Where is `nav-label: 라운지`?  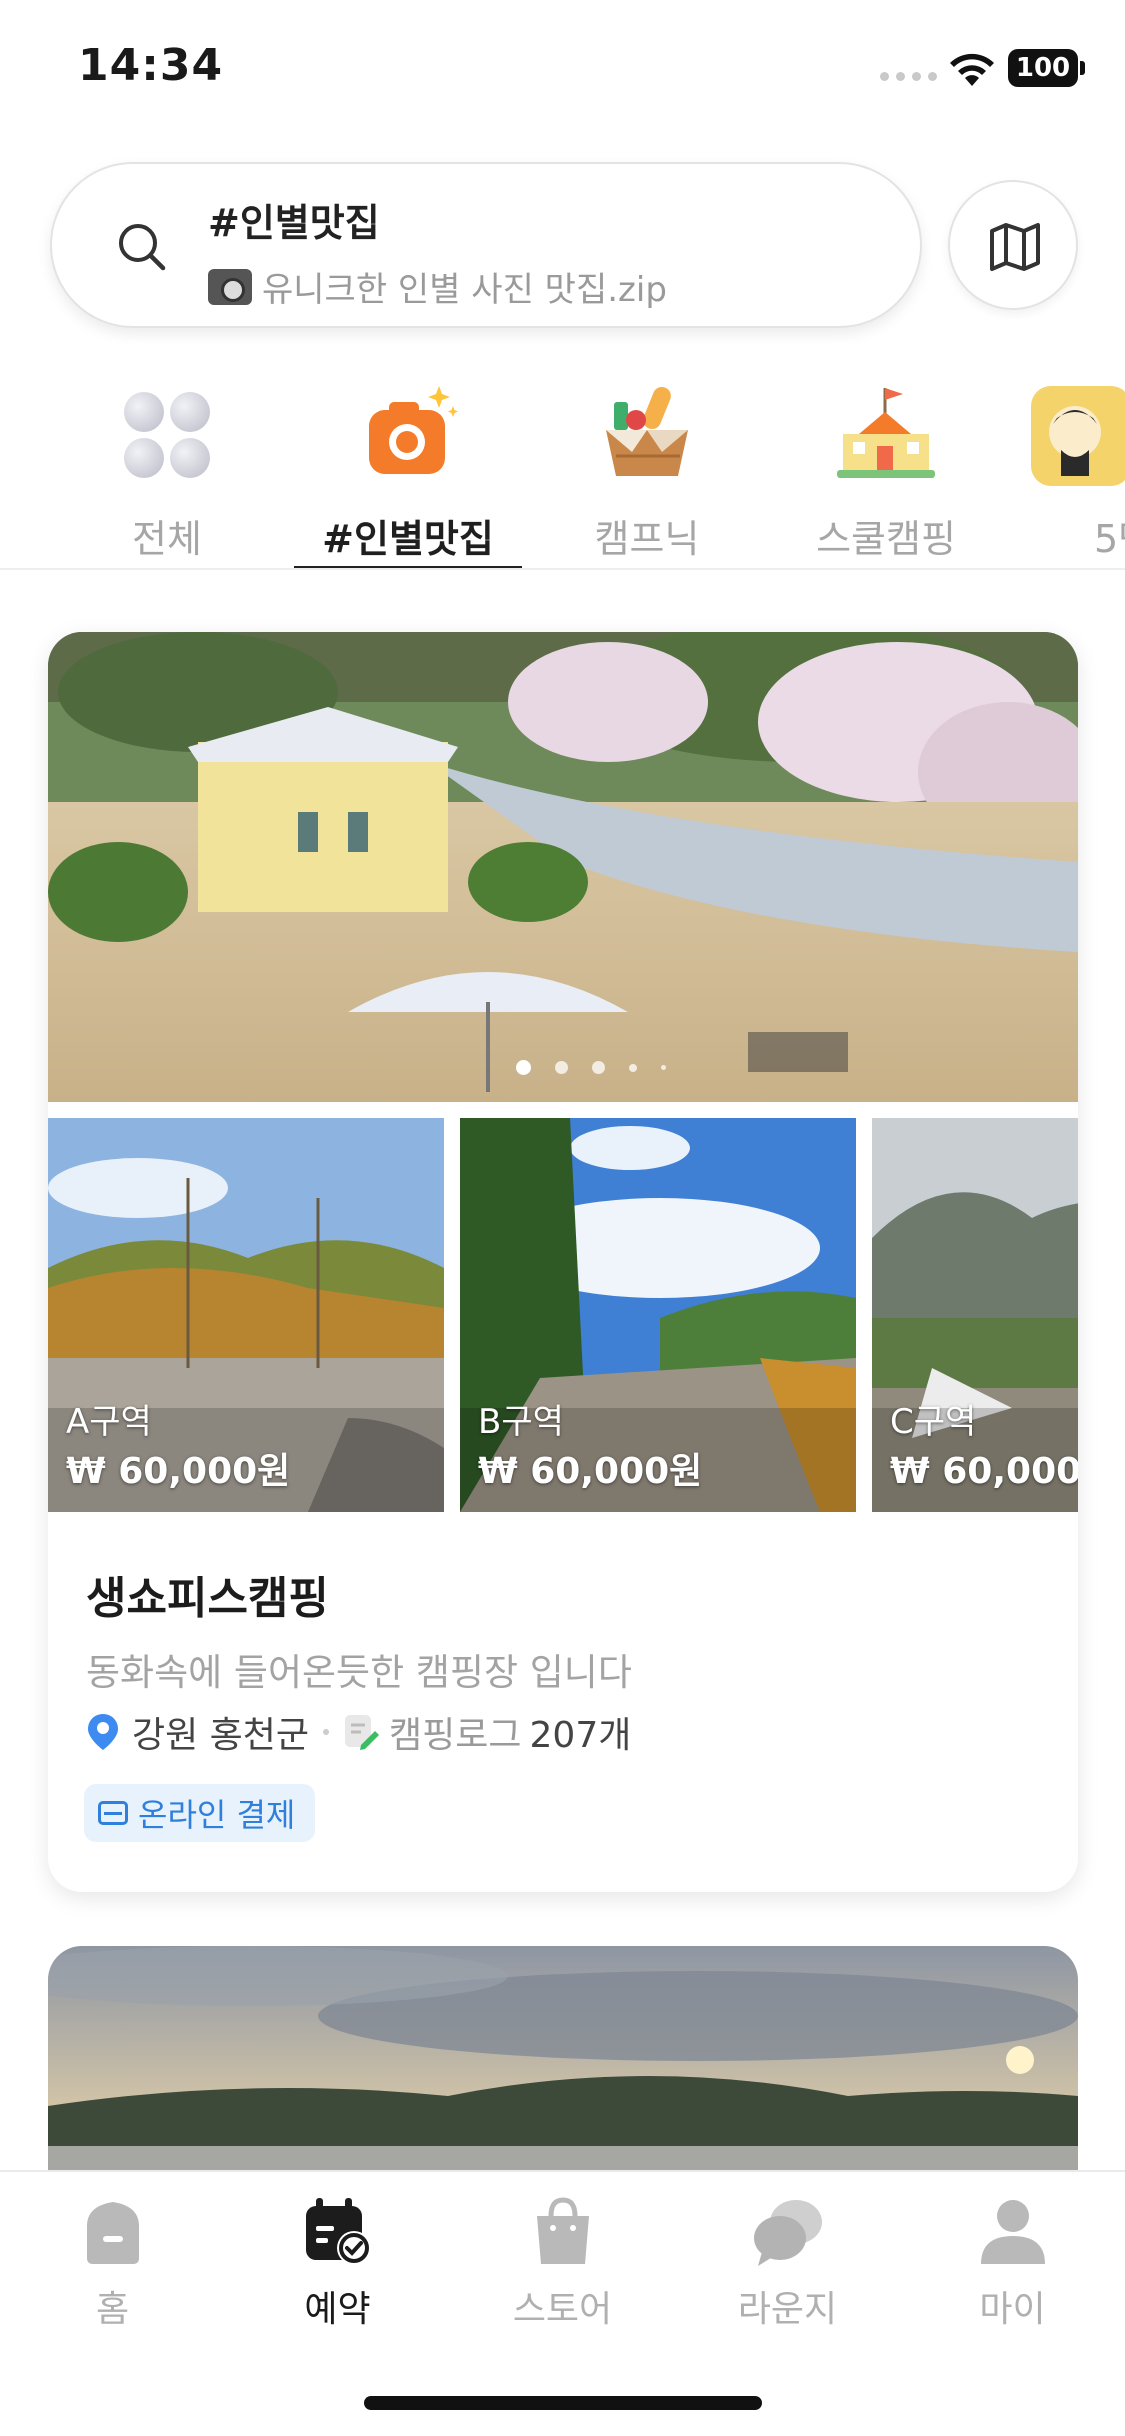
nav-label: 라운지 is located at coordinates (787, 2309).